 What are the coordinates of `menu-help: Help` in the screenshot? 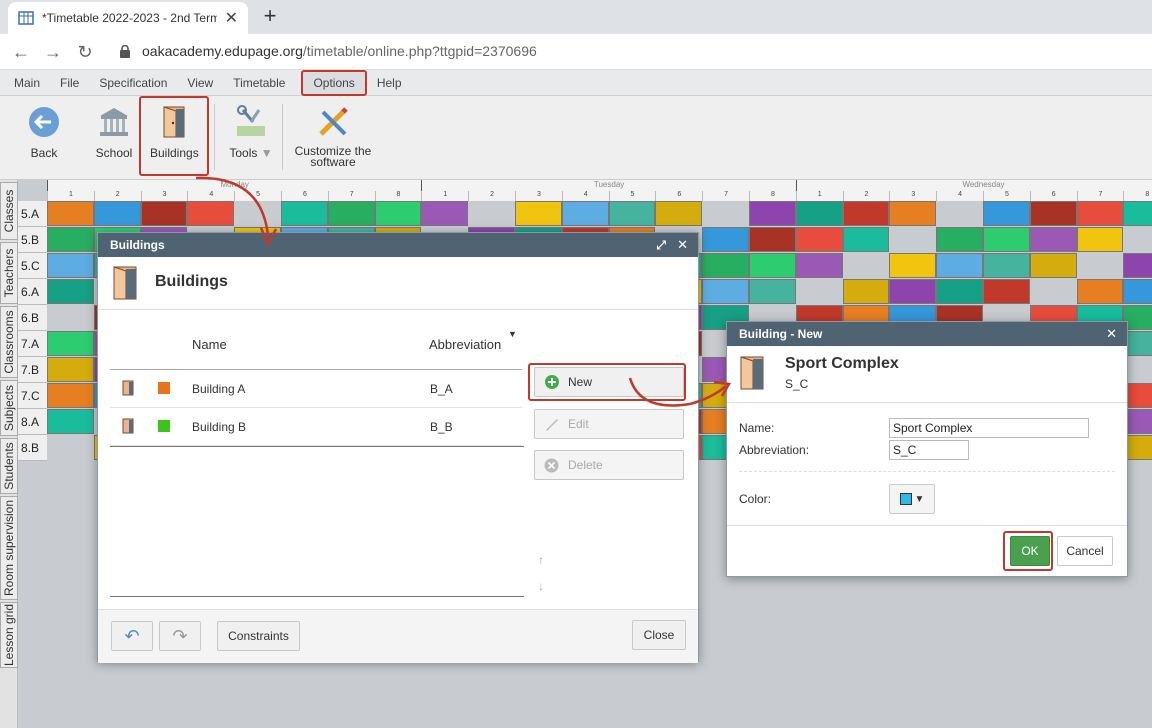 It's located at (389, 83).